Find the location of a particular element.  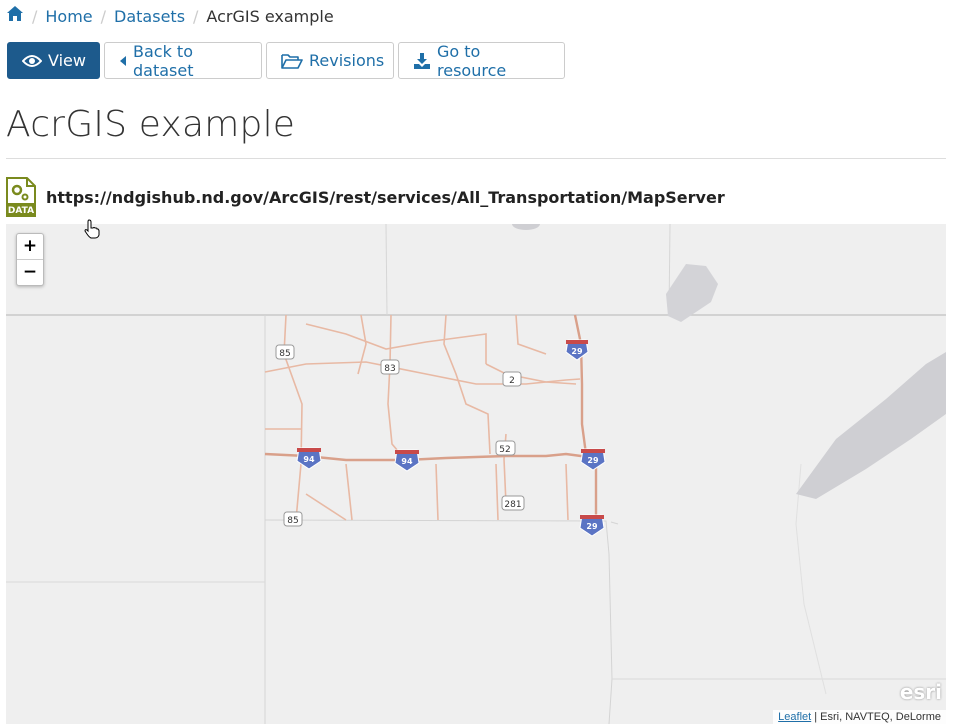

zoom-out-button: − is located at coordinates (30, 272).